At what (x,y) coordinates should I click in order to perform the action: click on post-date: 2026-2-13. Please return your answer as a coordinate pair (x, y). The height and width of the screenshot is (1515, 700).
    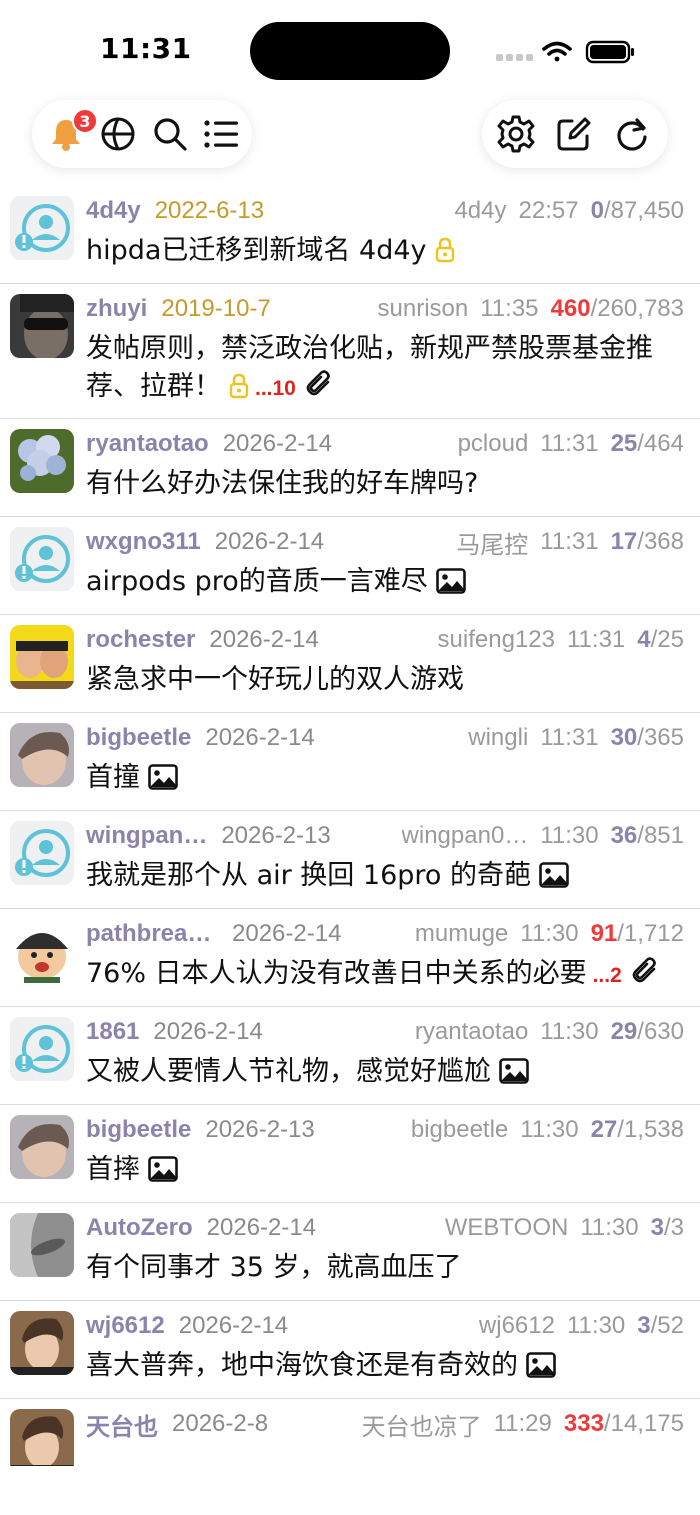
    Looking at the image, I should click on (276, 835).